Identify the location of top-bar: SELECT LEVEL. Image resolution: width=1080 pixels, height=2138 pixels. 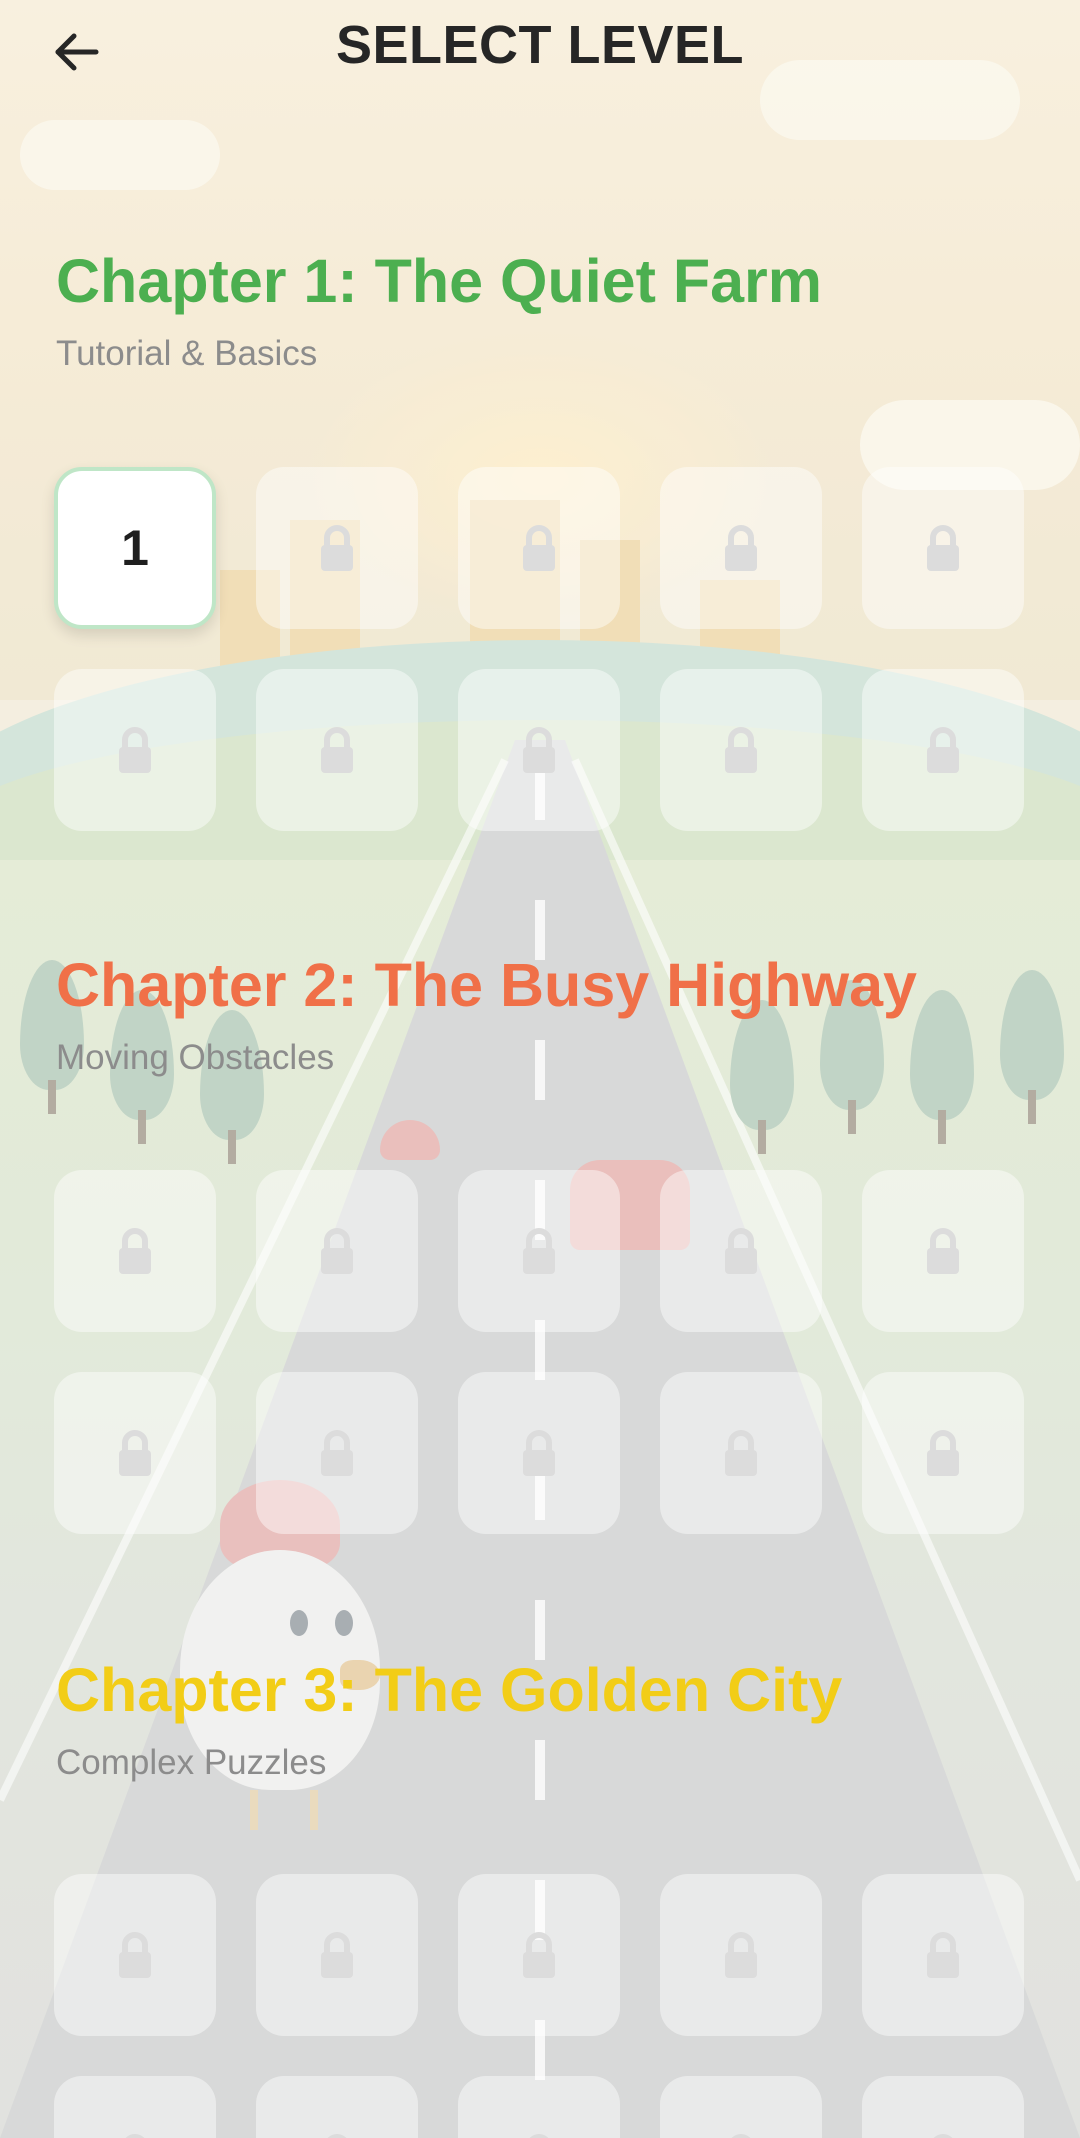
(540, 50).